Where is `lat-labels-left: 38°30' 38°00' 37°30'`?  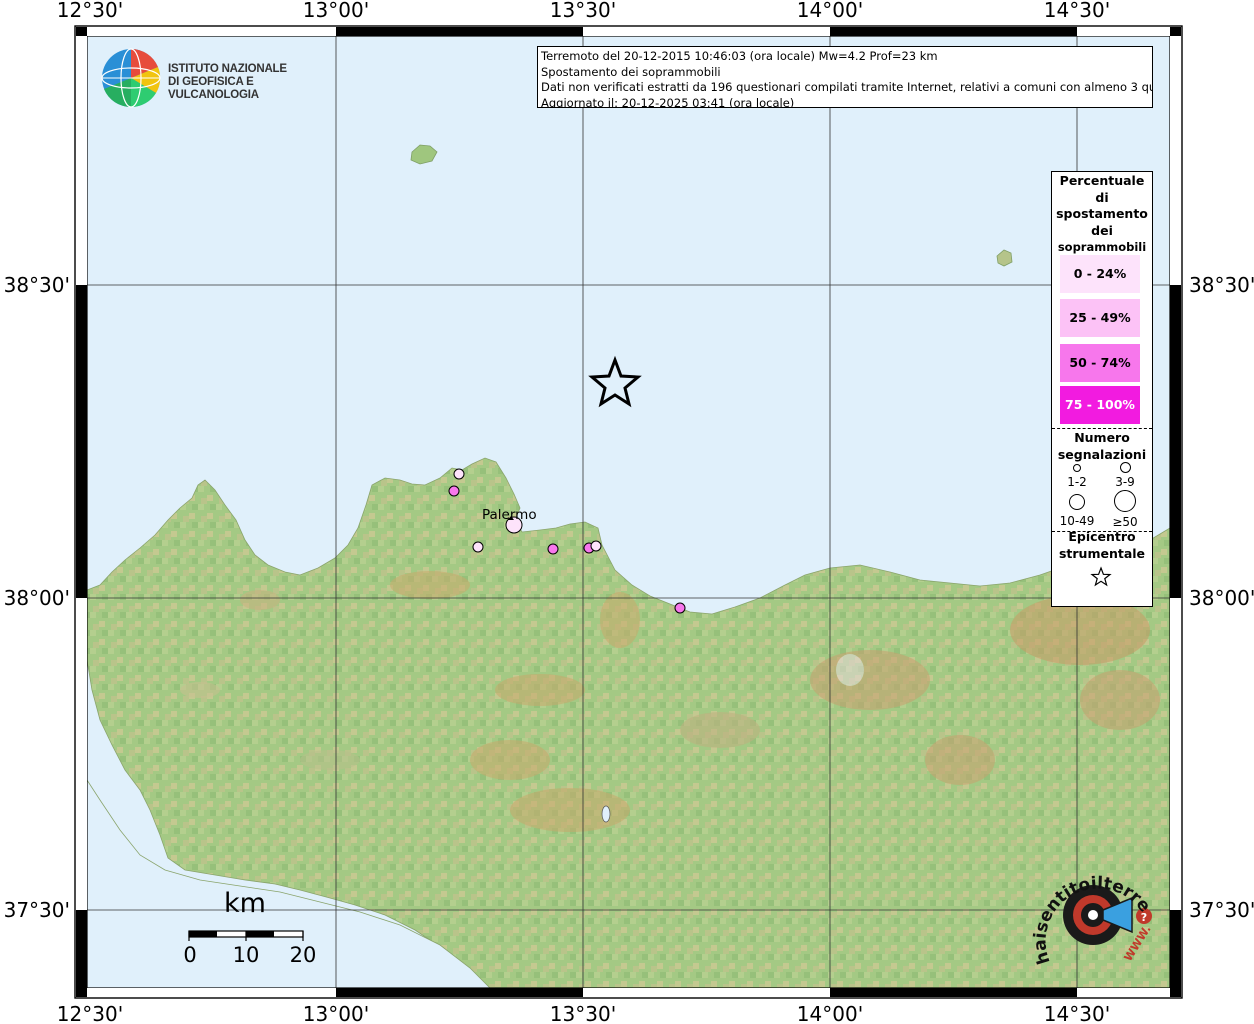 lat-labels-left: 38°30' 38°00' 37°30' is located at coordinates (37, 597).